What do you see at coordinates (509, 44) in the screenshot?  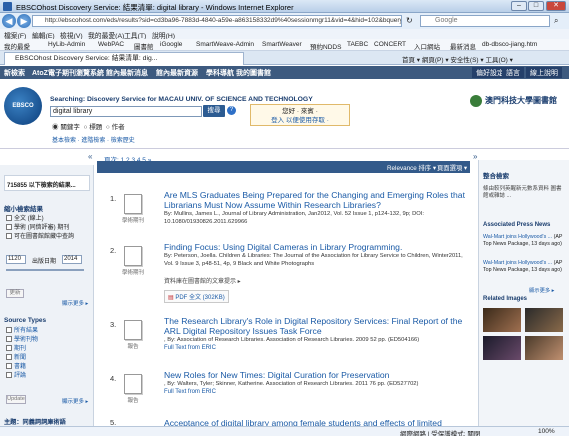 I see `fav-link: db-dbsco-jiang.htm` at bounding box center [509, 44].